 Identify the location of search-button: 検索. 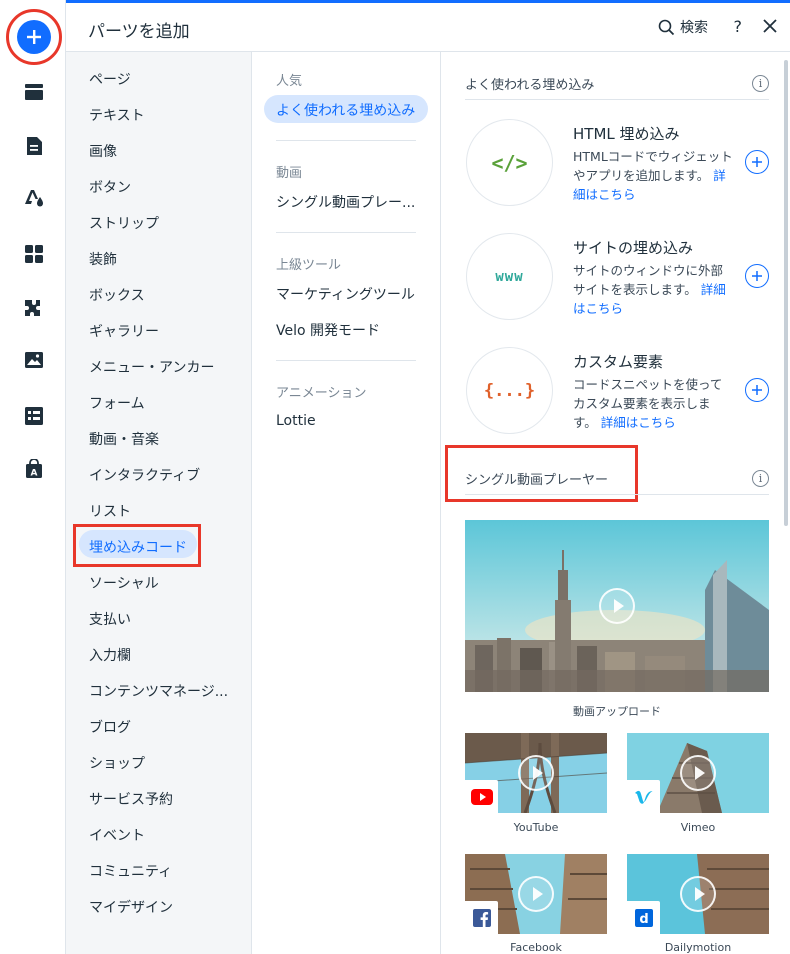
(683, 27).